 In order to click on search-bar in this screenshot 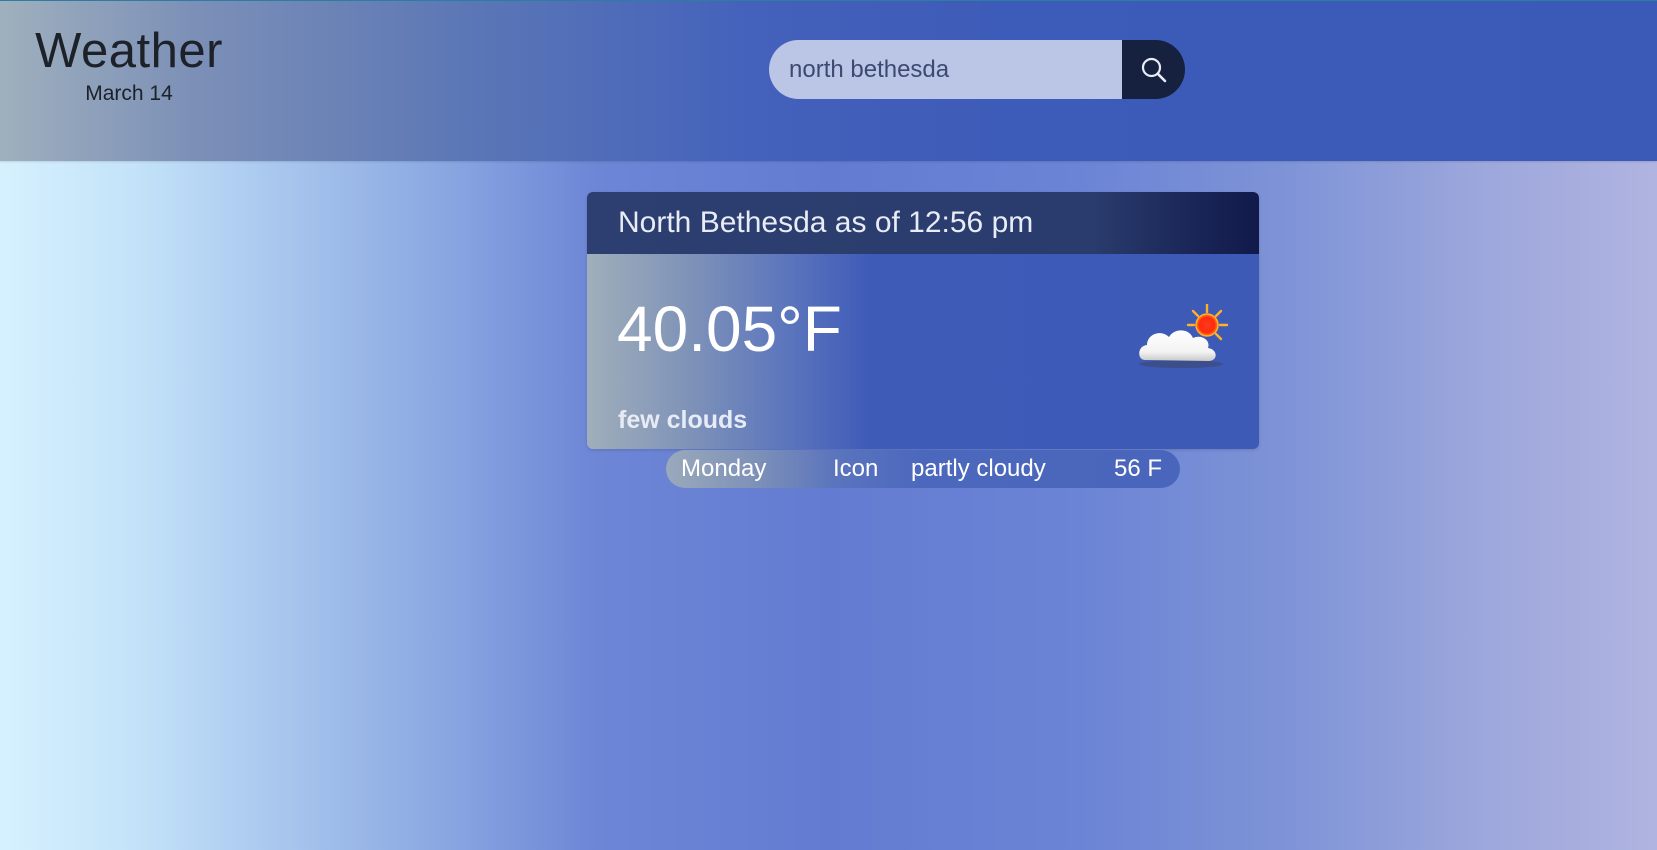, I will do `click(977, 69)`.